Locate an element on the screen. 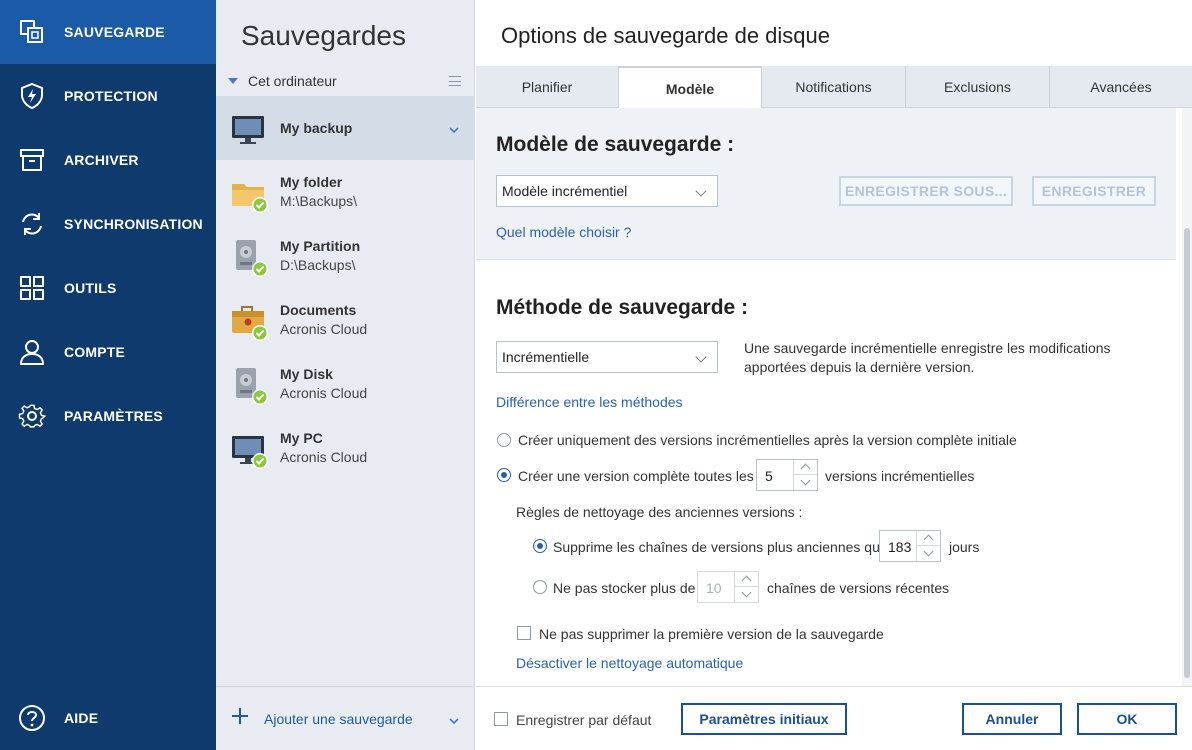  method-dropdown-value: Incrémentielle is located at coordinates (546, 357).